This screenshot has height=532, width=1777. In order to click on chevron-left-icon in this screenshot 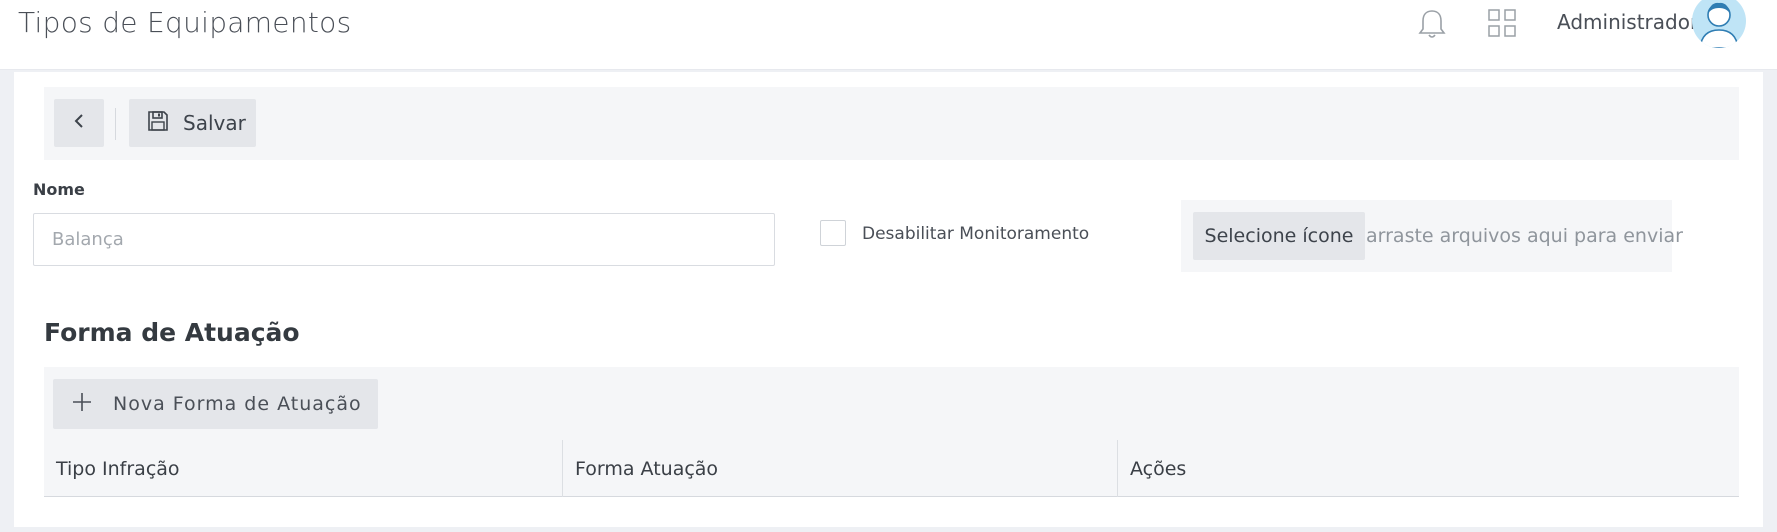, I will do `click(79, 123)`.